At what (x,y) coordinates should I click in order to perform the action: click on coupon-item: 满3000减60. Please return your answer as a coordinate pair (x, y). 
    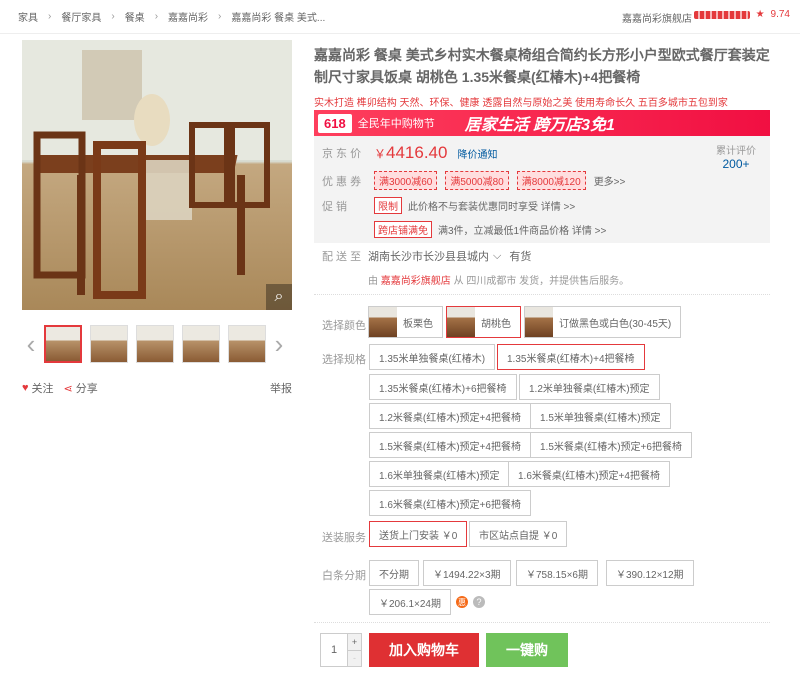
    Looking at the image, I should click on (406, 180).